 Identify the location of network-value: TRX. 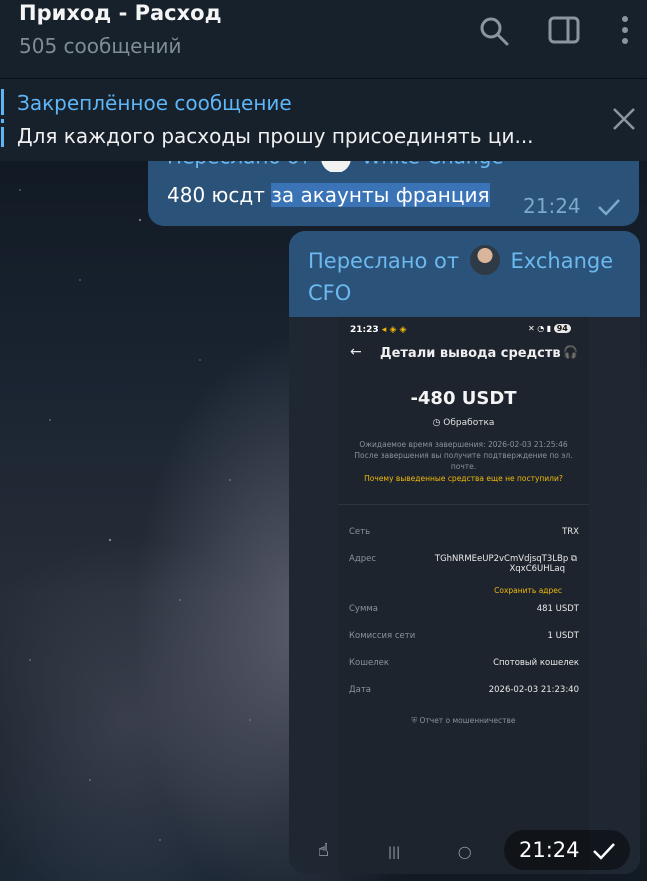
(570, 532).